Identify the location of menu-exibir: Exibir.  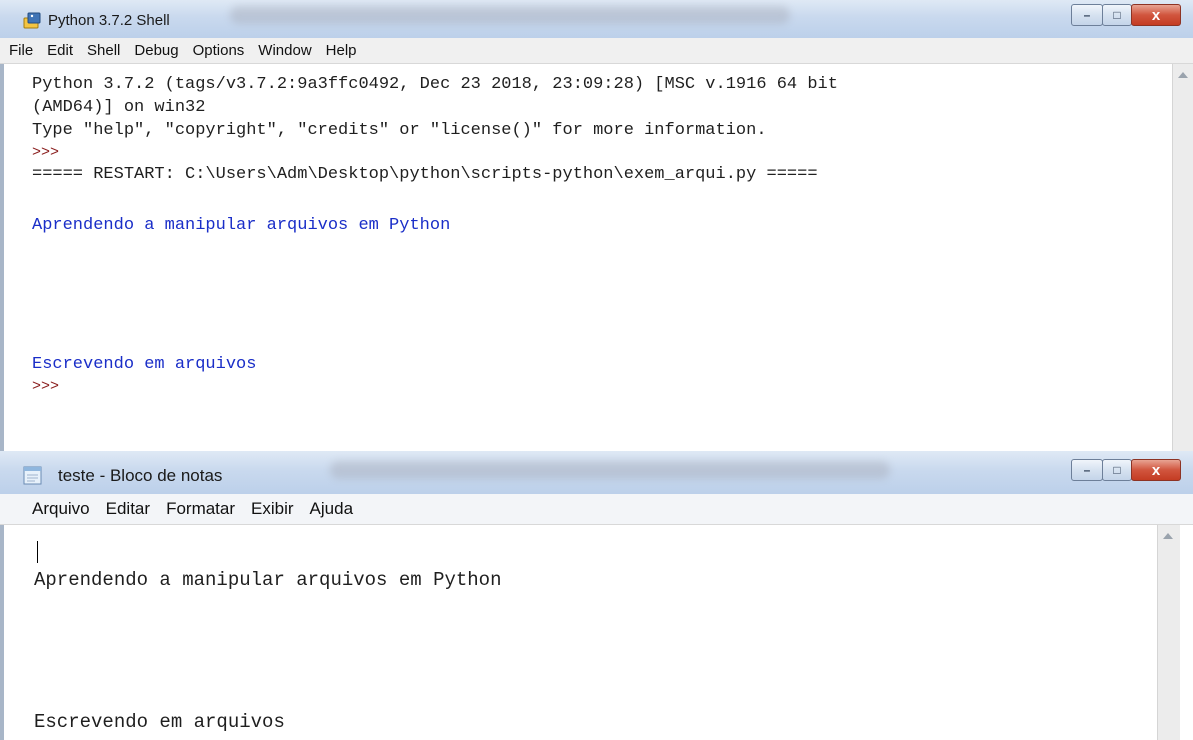
(272, 509).